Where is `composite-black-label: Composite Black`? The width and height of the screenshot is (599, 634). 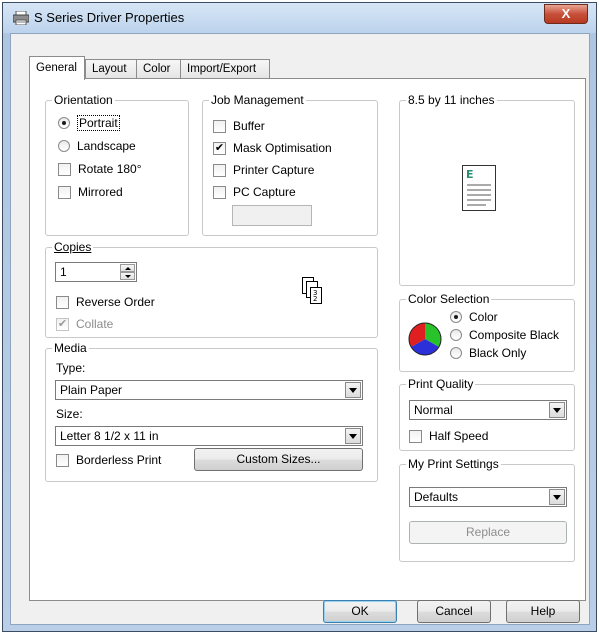
composite-black-label: Composite Black is located at coordinates (514, 335).